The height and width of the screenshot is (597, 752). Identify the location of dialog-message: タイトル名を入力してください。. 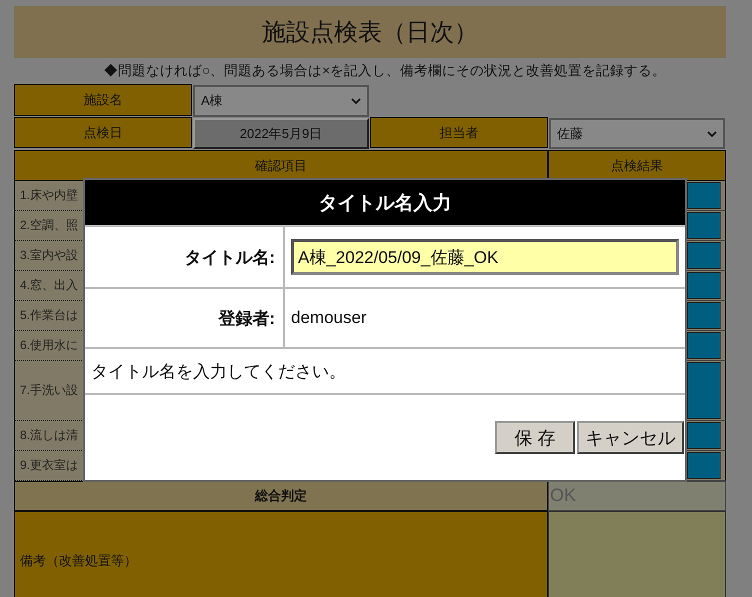
(218, 371).